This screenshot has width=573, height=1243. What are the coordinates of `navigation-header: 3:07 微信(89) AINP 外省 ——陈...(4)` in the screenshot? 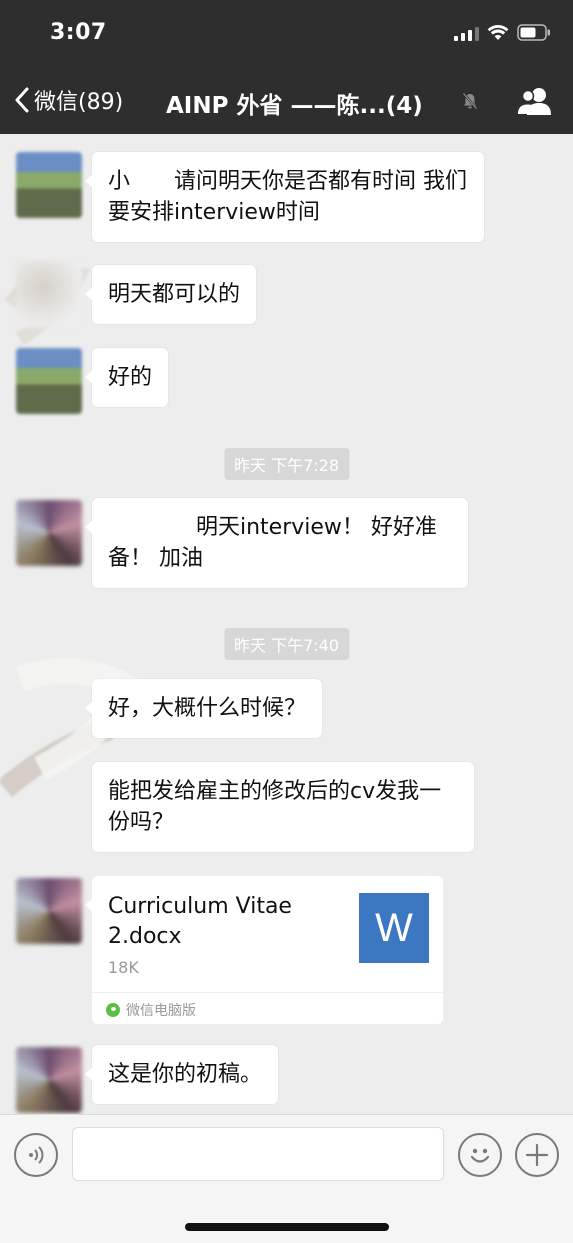 It's located at (286, 67).